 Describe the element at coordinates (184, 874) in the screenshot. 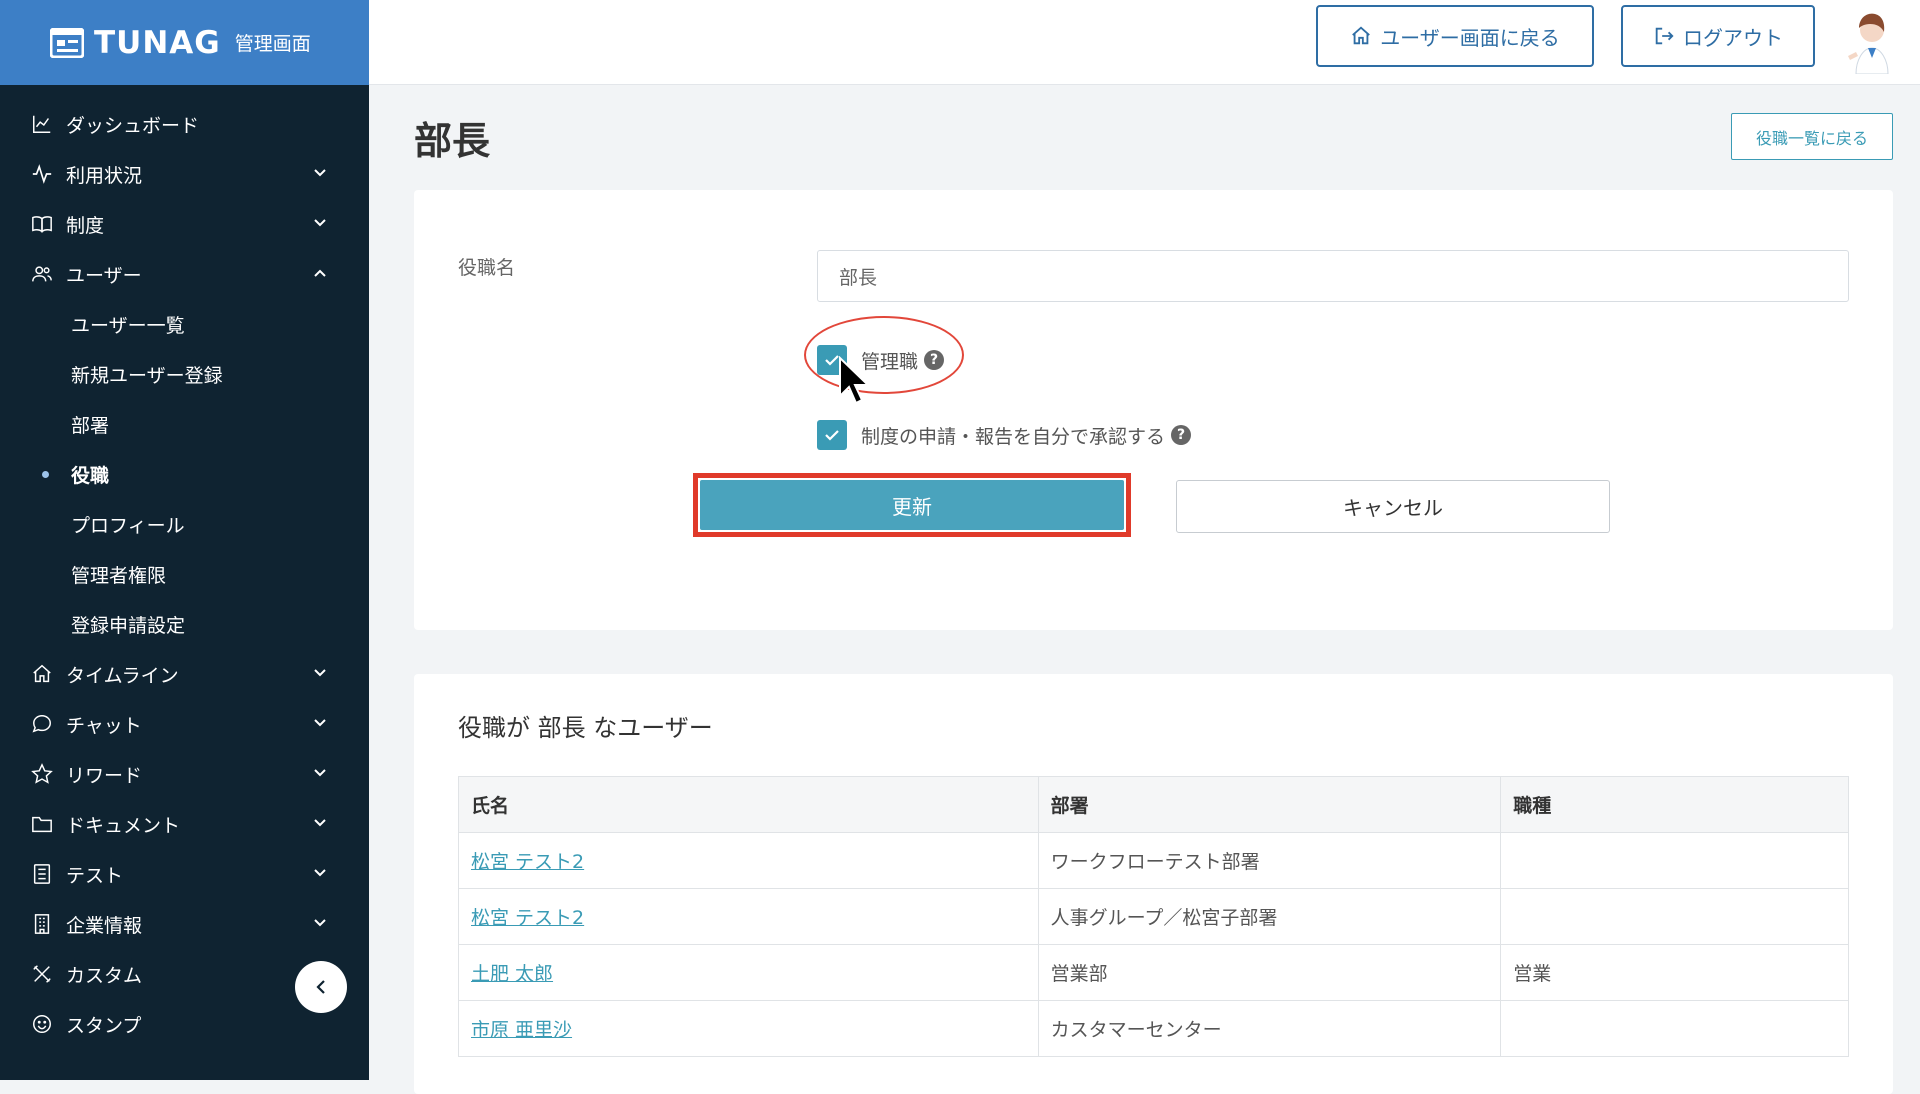

I see `sidebar-item-test: テスト` at that location.